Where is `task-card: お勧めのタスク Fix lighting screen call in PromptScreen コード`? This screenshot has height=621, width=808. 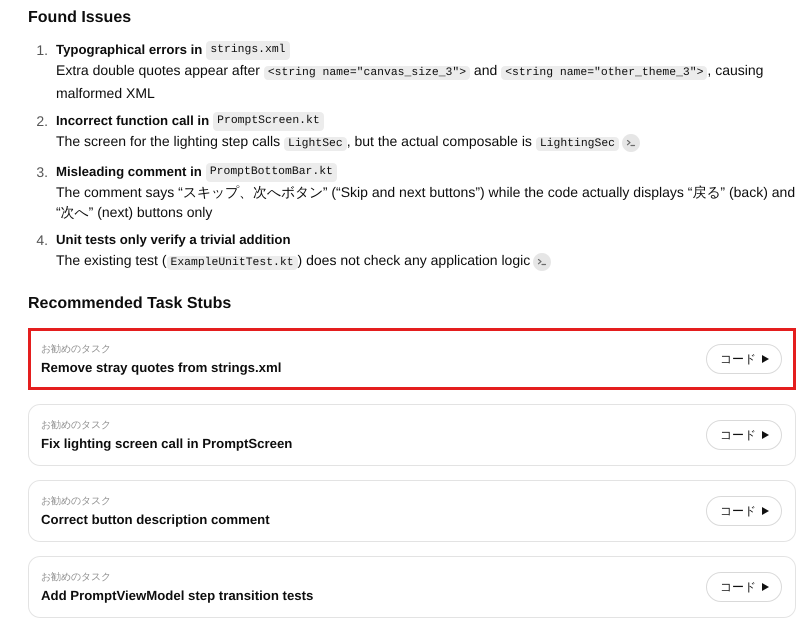 task-card: お勧めのタスク Fix lighting screen call in PromptScreen コード is located at coordinates (412, 435).